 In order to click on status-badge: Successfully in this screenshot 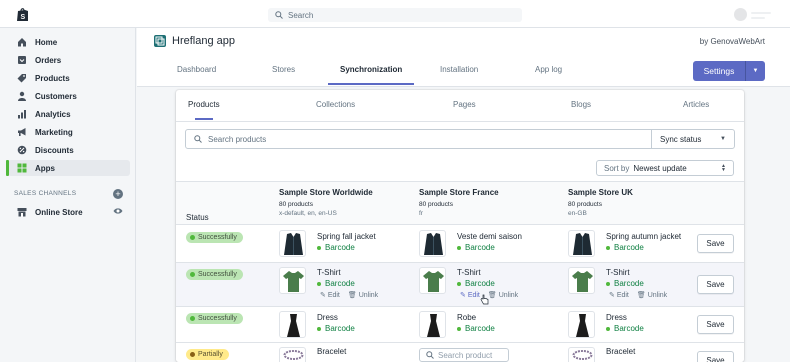, I will do `click(214, 318)`.